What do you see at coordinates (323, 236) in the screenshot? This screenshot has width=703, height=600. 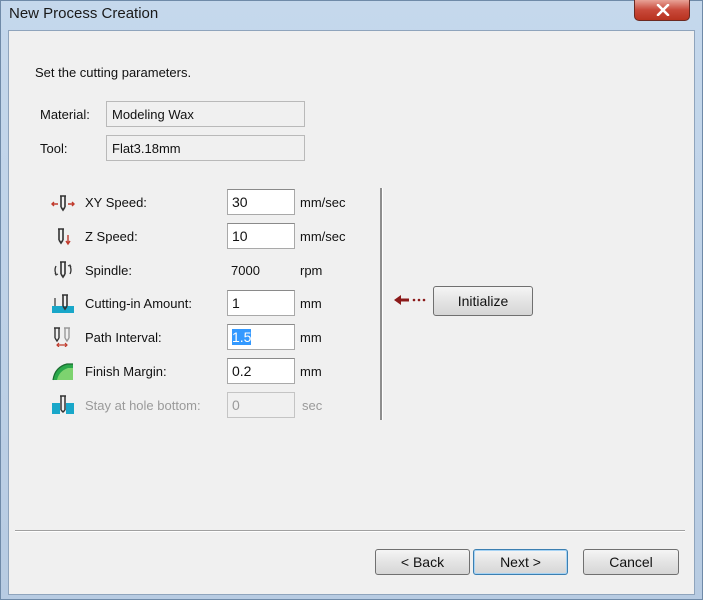 I see `z-speed-unit: mm/sec` at bounding box center [323, 236].